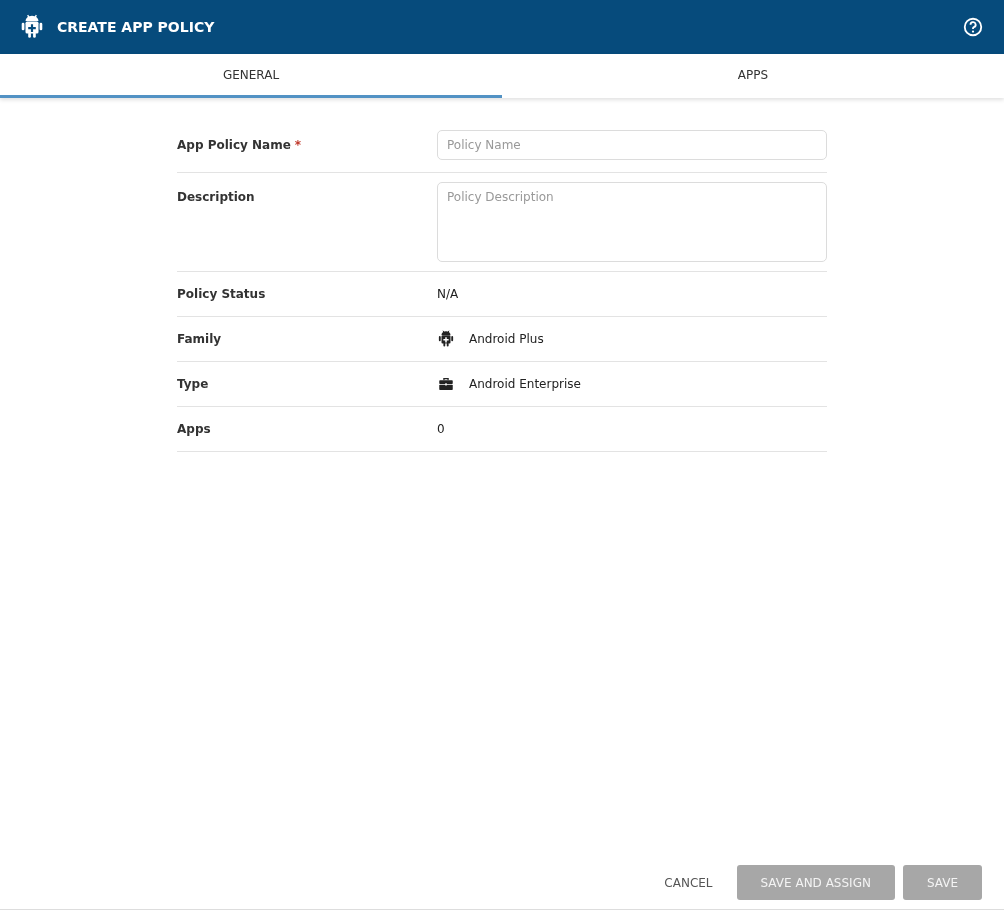 The height and width of the screenshot is (911, 1004). I want to click on cancel-button: CANCEL, so click(688, 882).